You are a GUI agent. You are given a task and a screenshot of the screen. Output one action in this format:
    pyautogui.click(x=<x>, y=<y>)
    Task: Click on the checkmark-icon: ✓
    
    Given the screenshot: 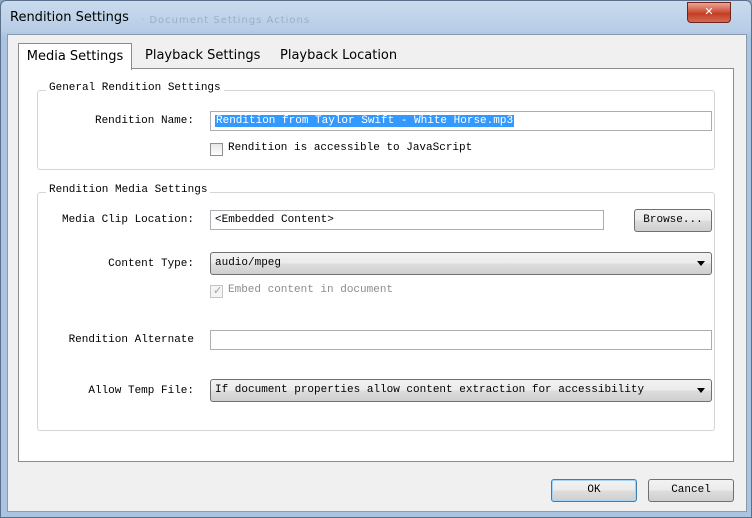 What is the action you would take?
    pyautogui.click(x=218, y=290)
    